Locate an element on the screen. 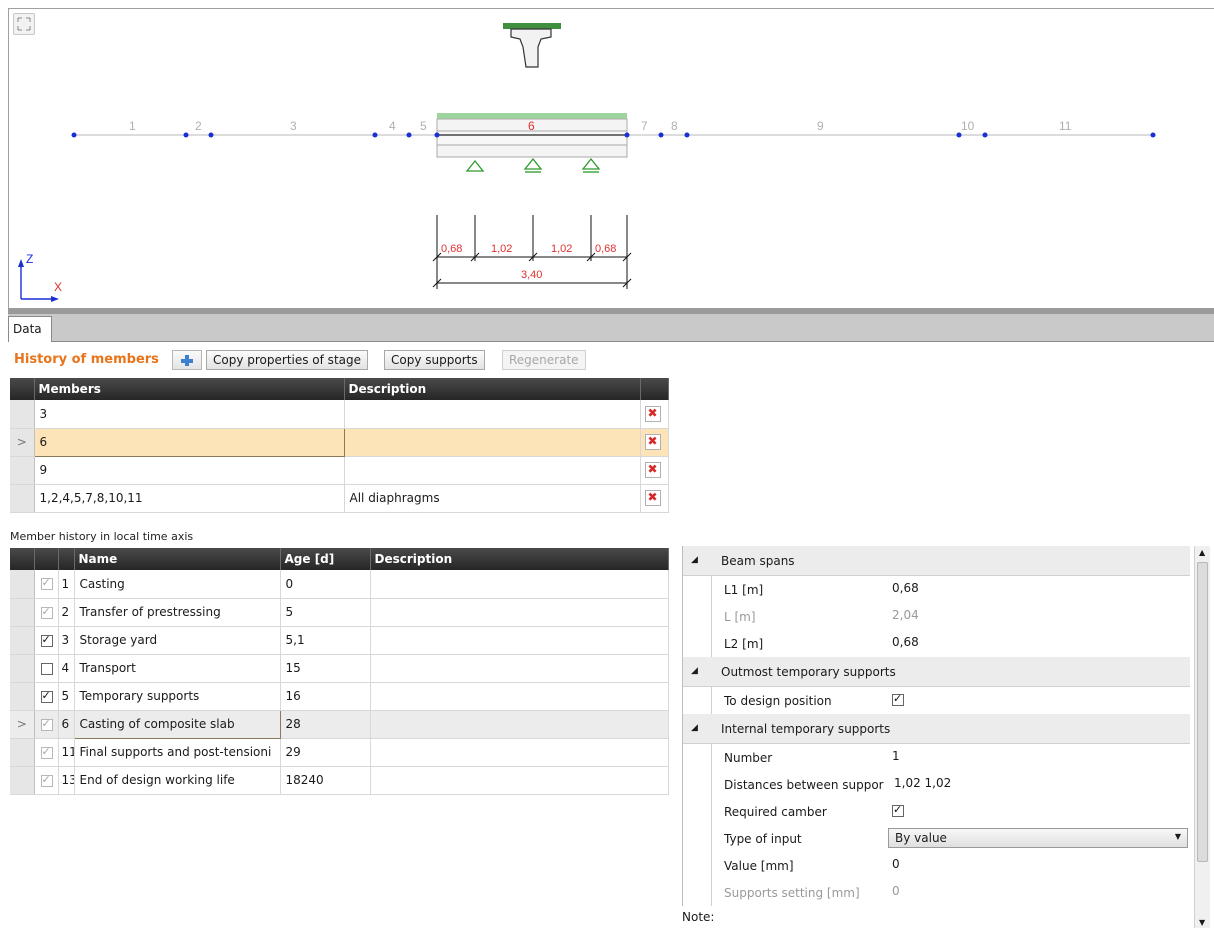 Image resolution: width=1214 pixels, height=928 pixels. history-description-column-header: Description is located at coordinates (519, 559).